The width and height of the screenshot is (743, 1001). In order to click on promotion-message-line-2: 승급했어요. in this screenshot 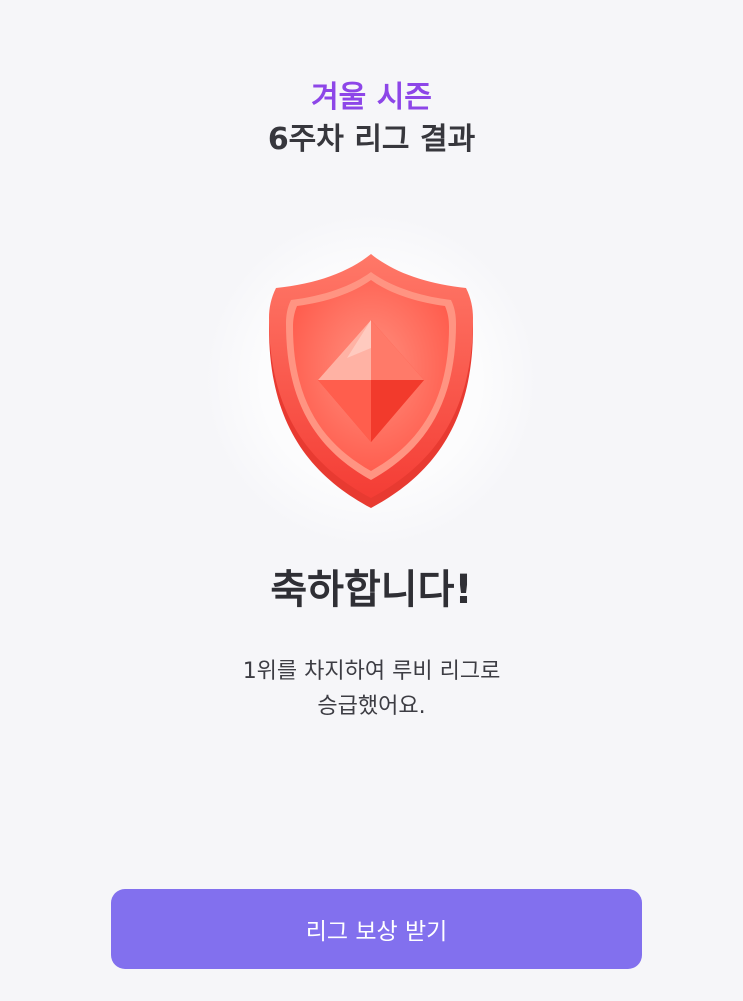, I will do `click(371, 706)`.